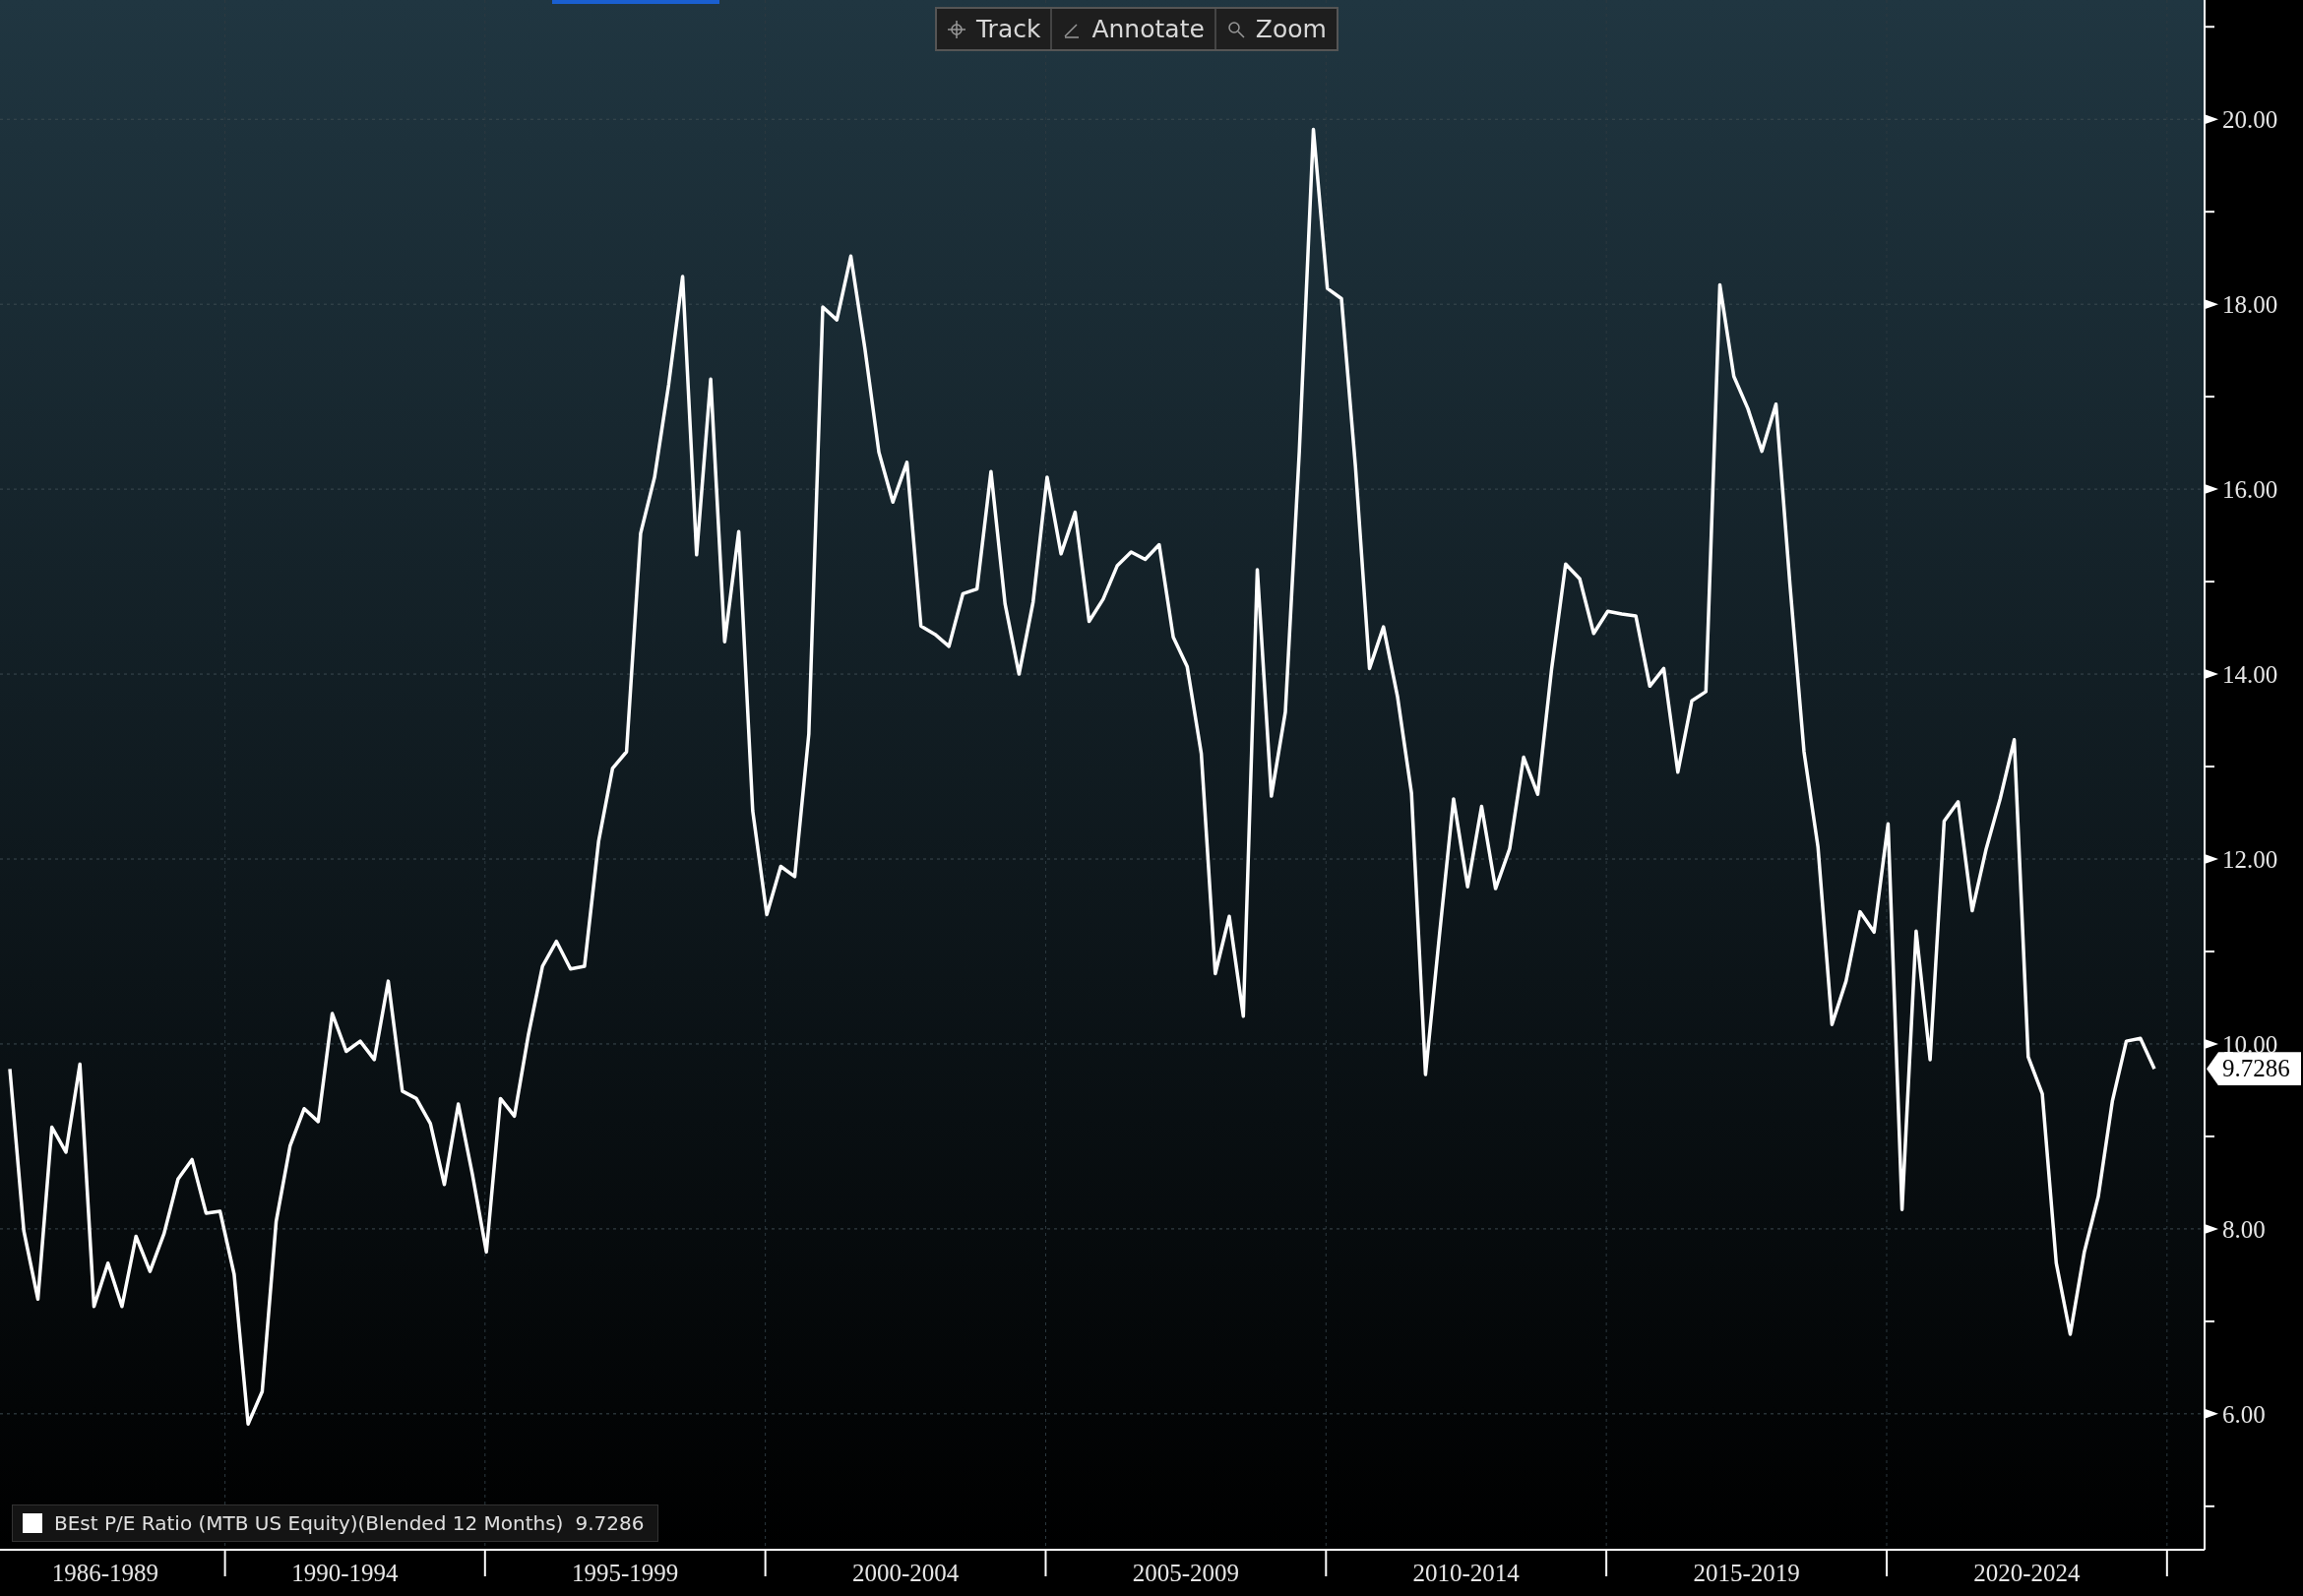 This screenshot has height=1596, width=2303. What do you see at coordinates (1186, 1573) in the screenshot?
I see `x-axis-label: 2005-2009` at bounding box center [1186, 1573].